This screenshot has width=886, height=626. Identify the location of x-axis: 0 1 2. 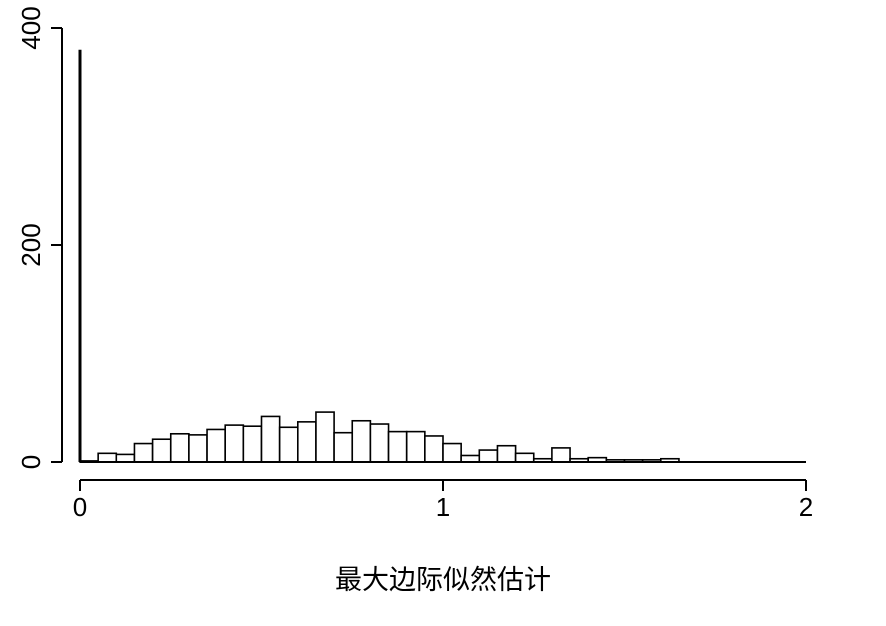
(443, 500).